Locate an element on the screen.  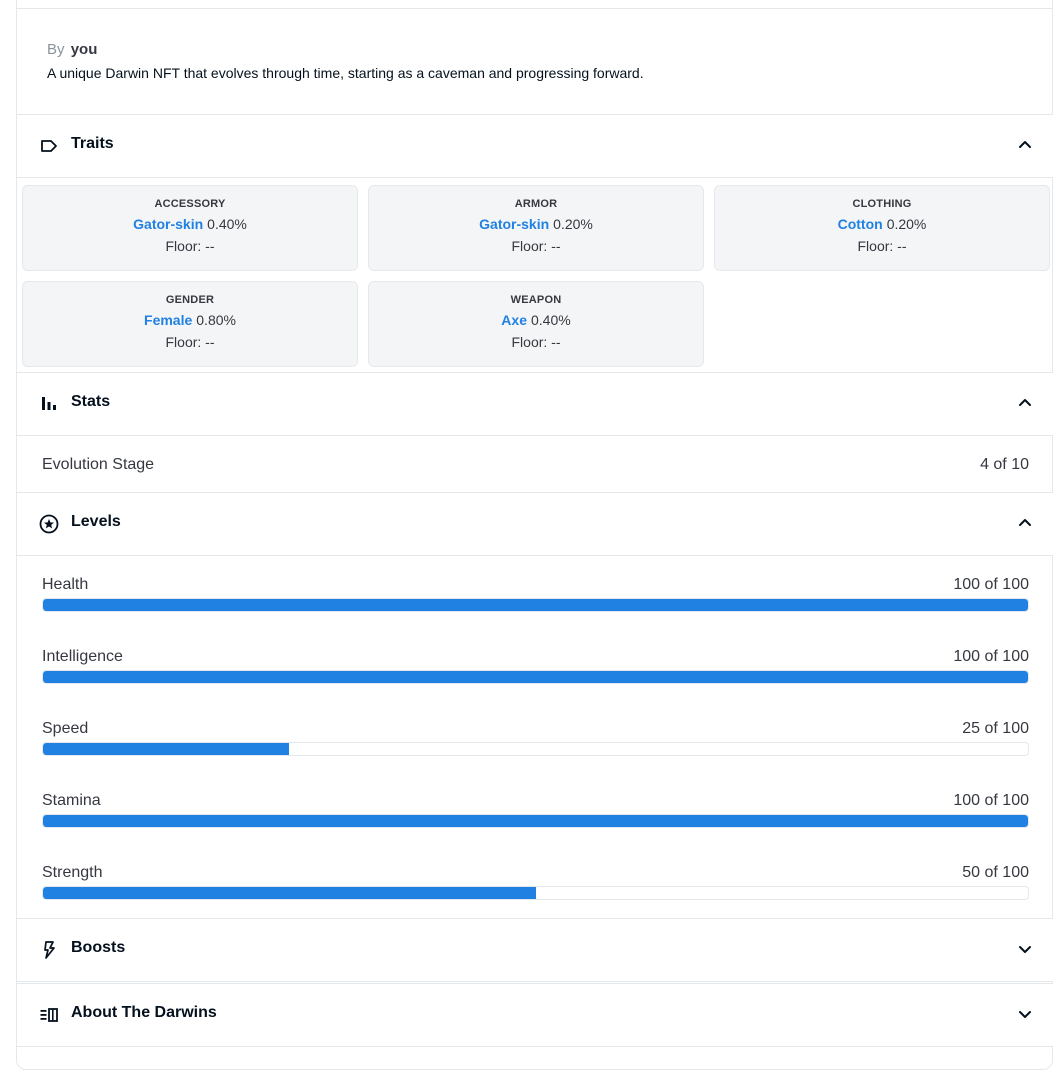
trait-value: Axe is located at coordinates (514, 320).